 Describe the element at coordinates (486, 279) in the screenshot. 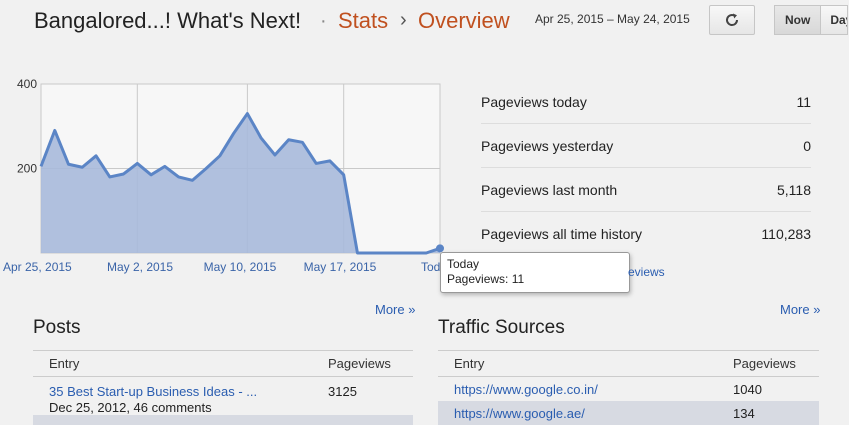

I see `tooltip-value: Pageviews: 11` at that location.